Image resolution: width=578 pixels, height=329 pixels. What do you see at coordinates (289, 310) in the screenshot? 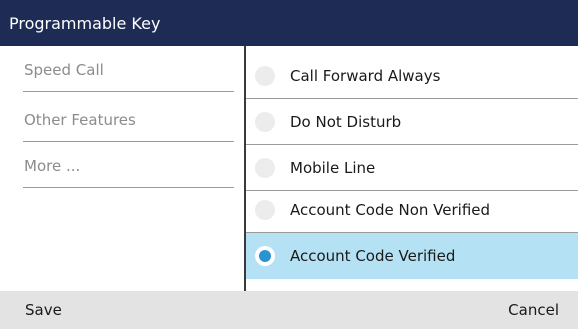
I see `softkey-bar: Save Cancel` at bounding box center [289, 310].